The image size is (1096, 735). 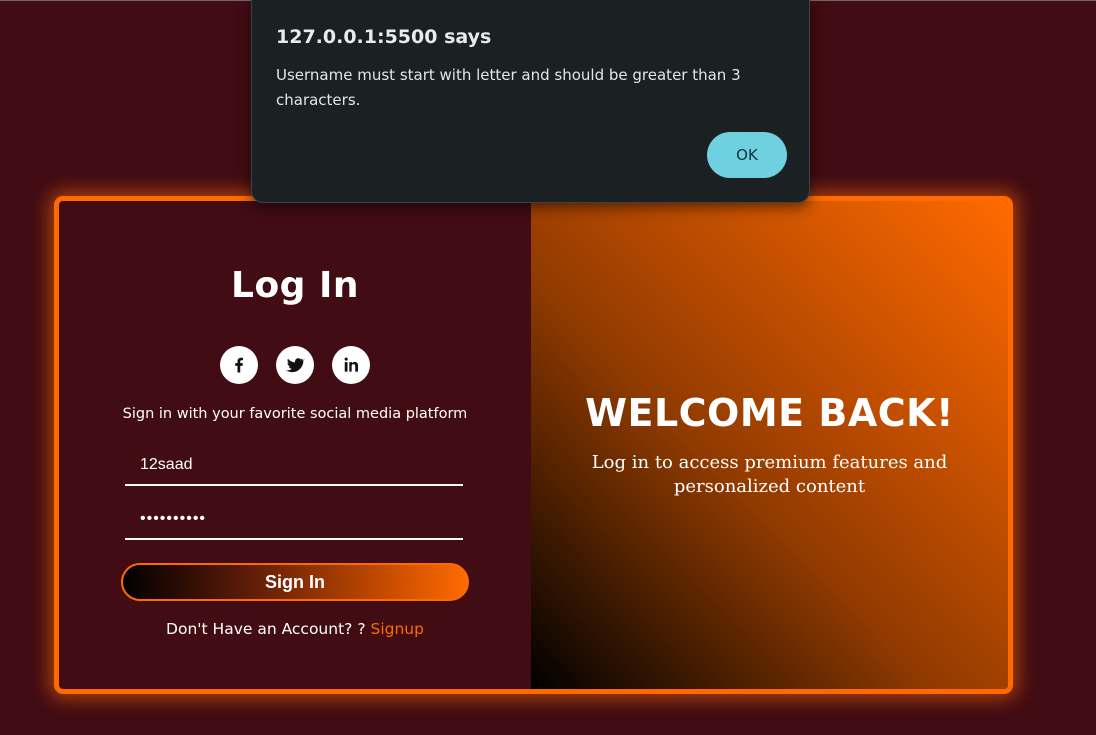 I want to click on social-buttons, so click(x=295, y=365).